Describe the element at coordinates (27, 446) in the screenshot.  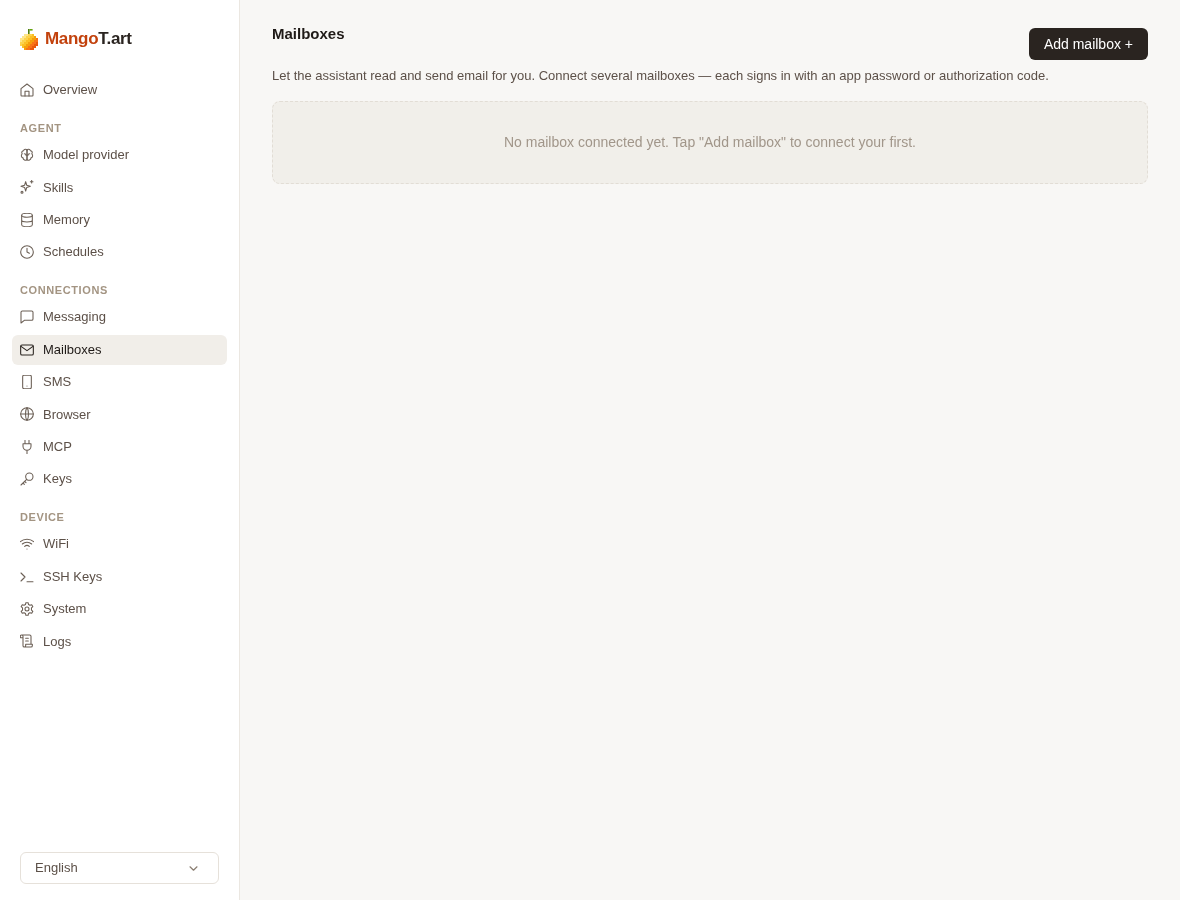
I see `plug-icon` at that location.